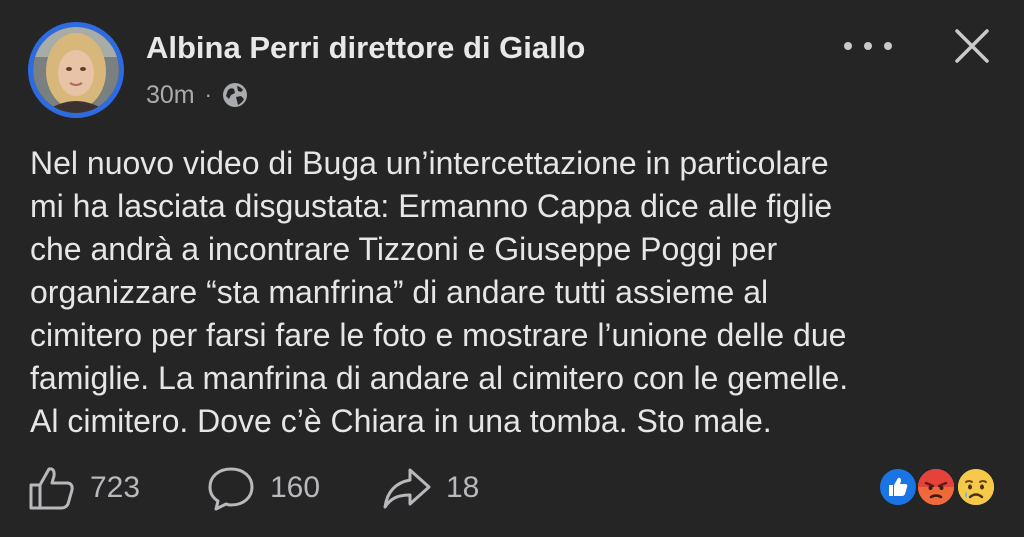 The image size is (1024, 537). Describe the element at coordinates (407, 488) in the screenshot. I see `share-arrow-icon` at that location.